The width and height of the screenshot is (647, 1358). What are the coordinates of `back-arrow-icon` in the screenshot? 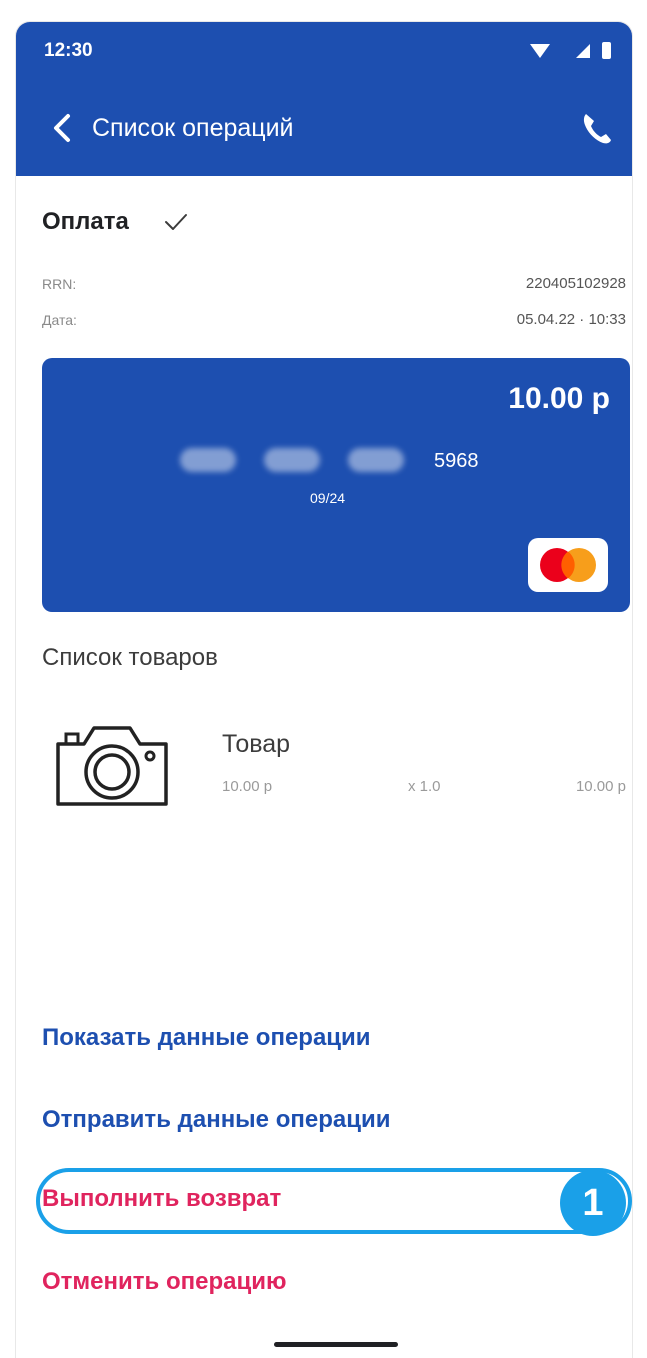 It's located at (63, 128).